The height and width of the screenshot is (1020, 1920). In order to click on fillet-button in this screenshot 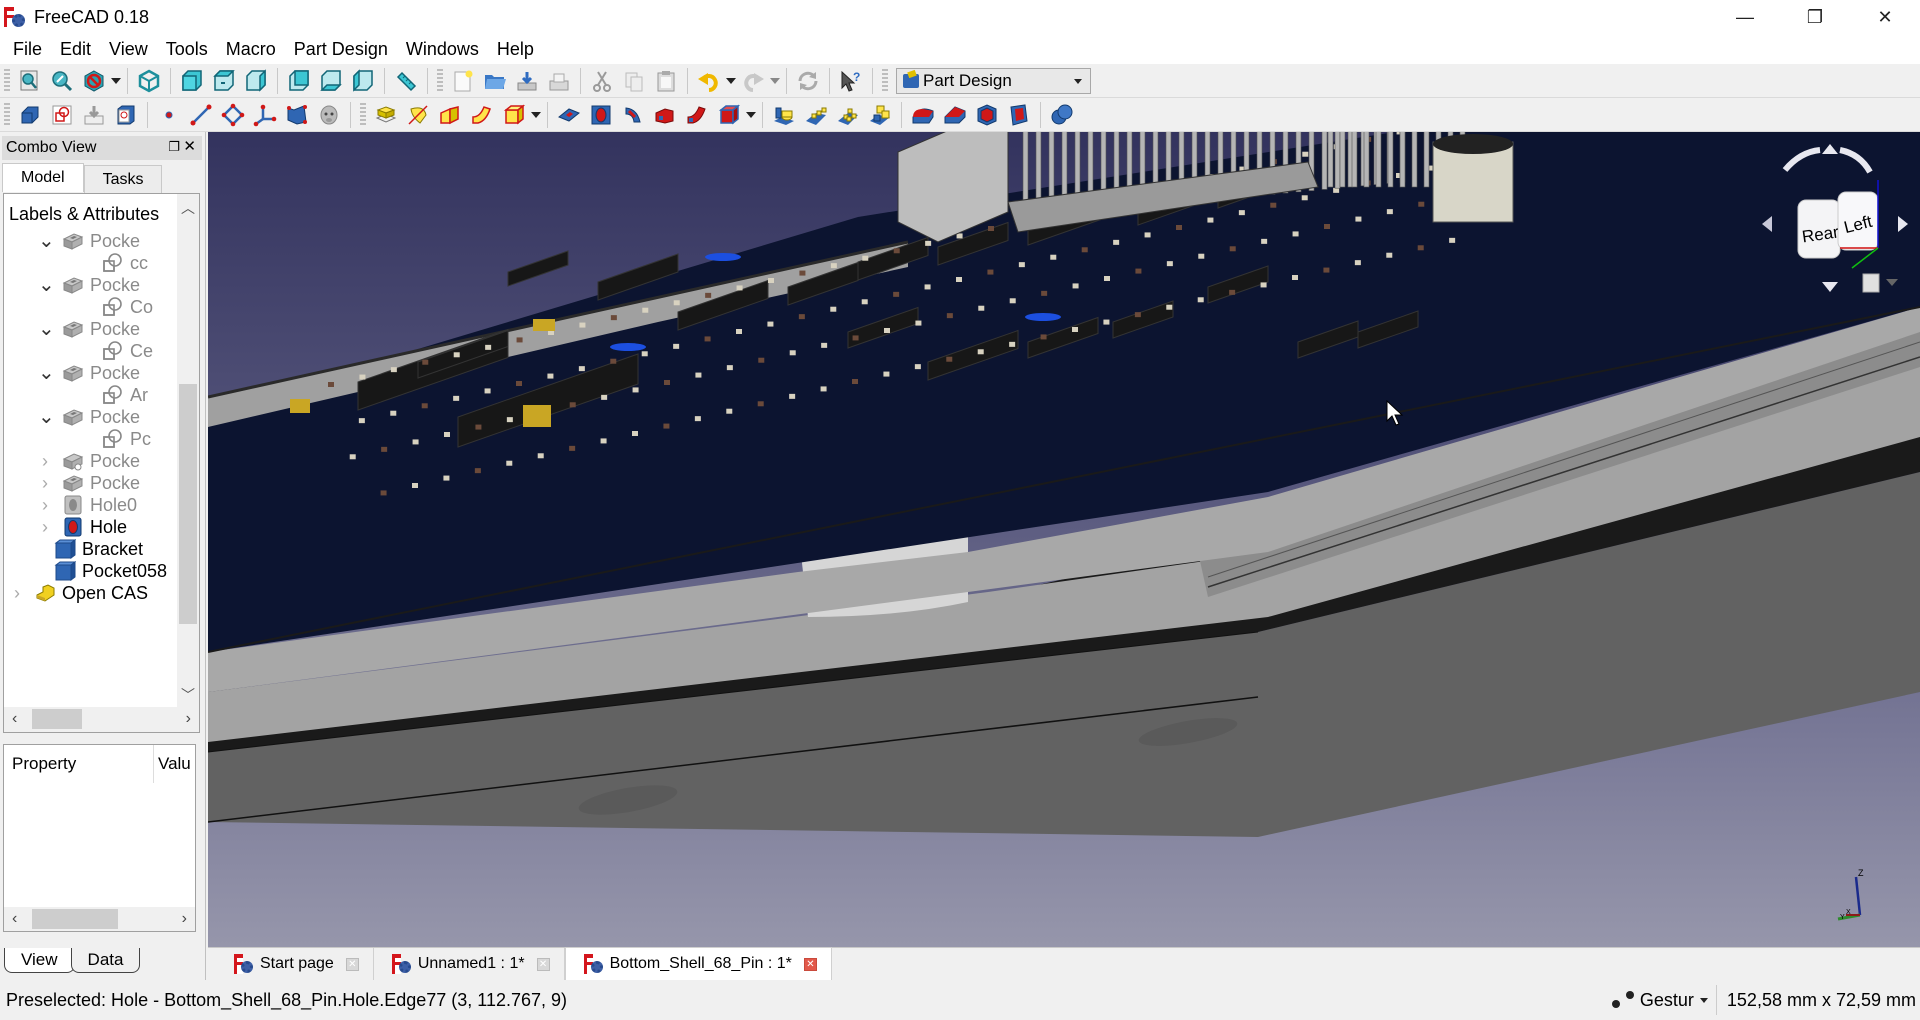, I will do `click(923, 115)`.